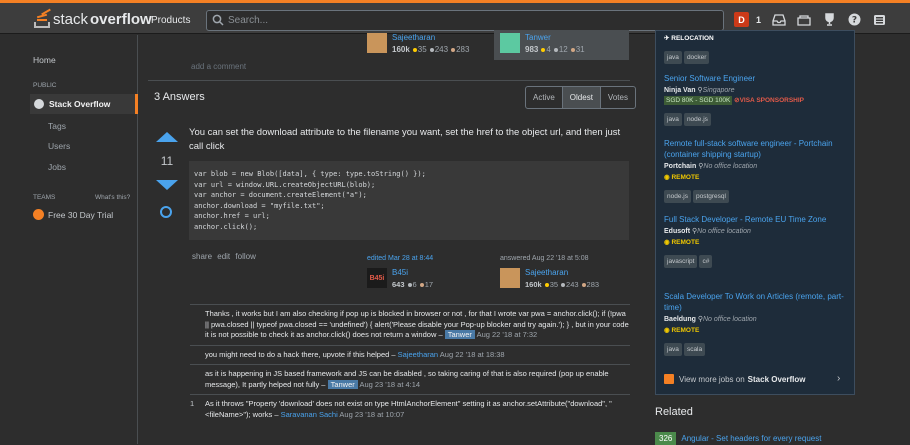  I want to click on code-line: anchor.click();, so click(226, 226).